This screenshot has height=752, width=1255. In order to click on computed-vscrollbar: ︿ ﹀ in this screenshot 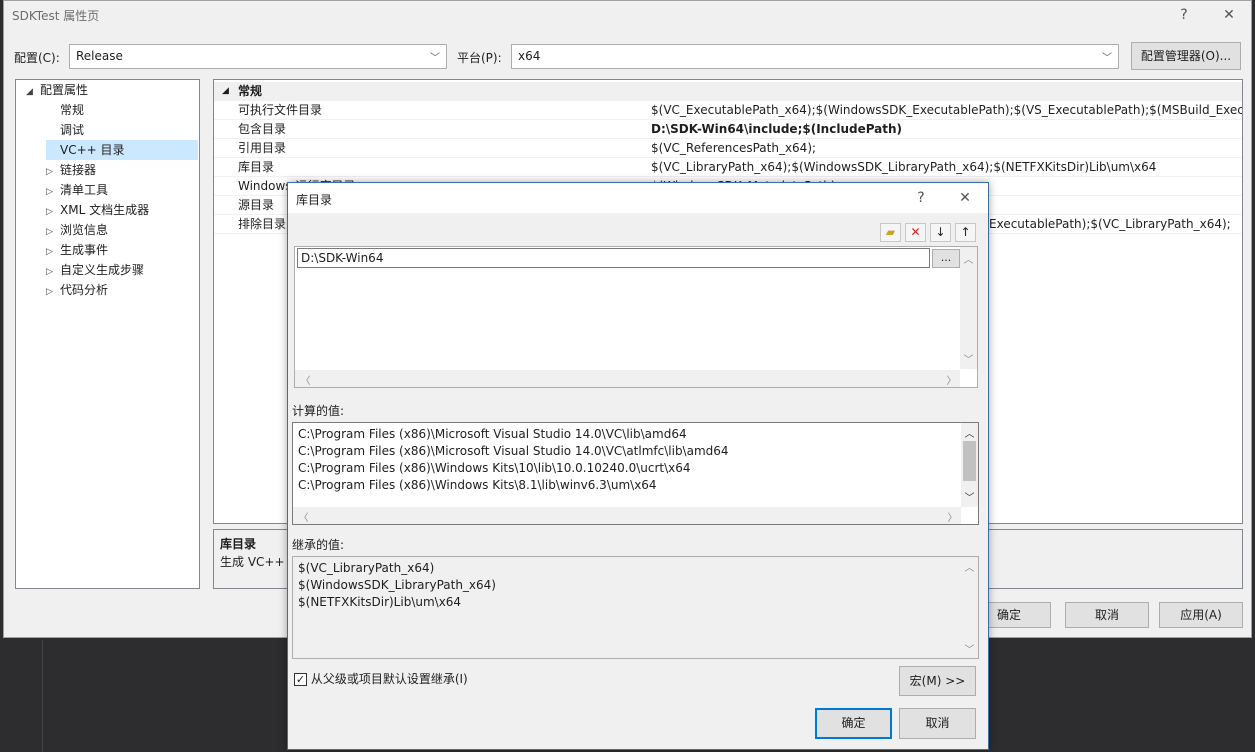, I will do `click(969, 465)`.